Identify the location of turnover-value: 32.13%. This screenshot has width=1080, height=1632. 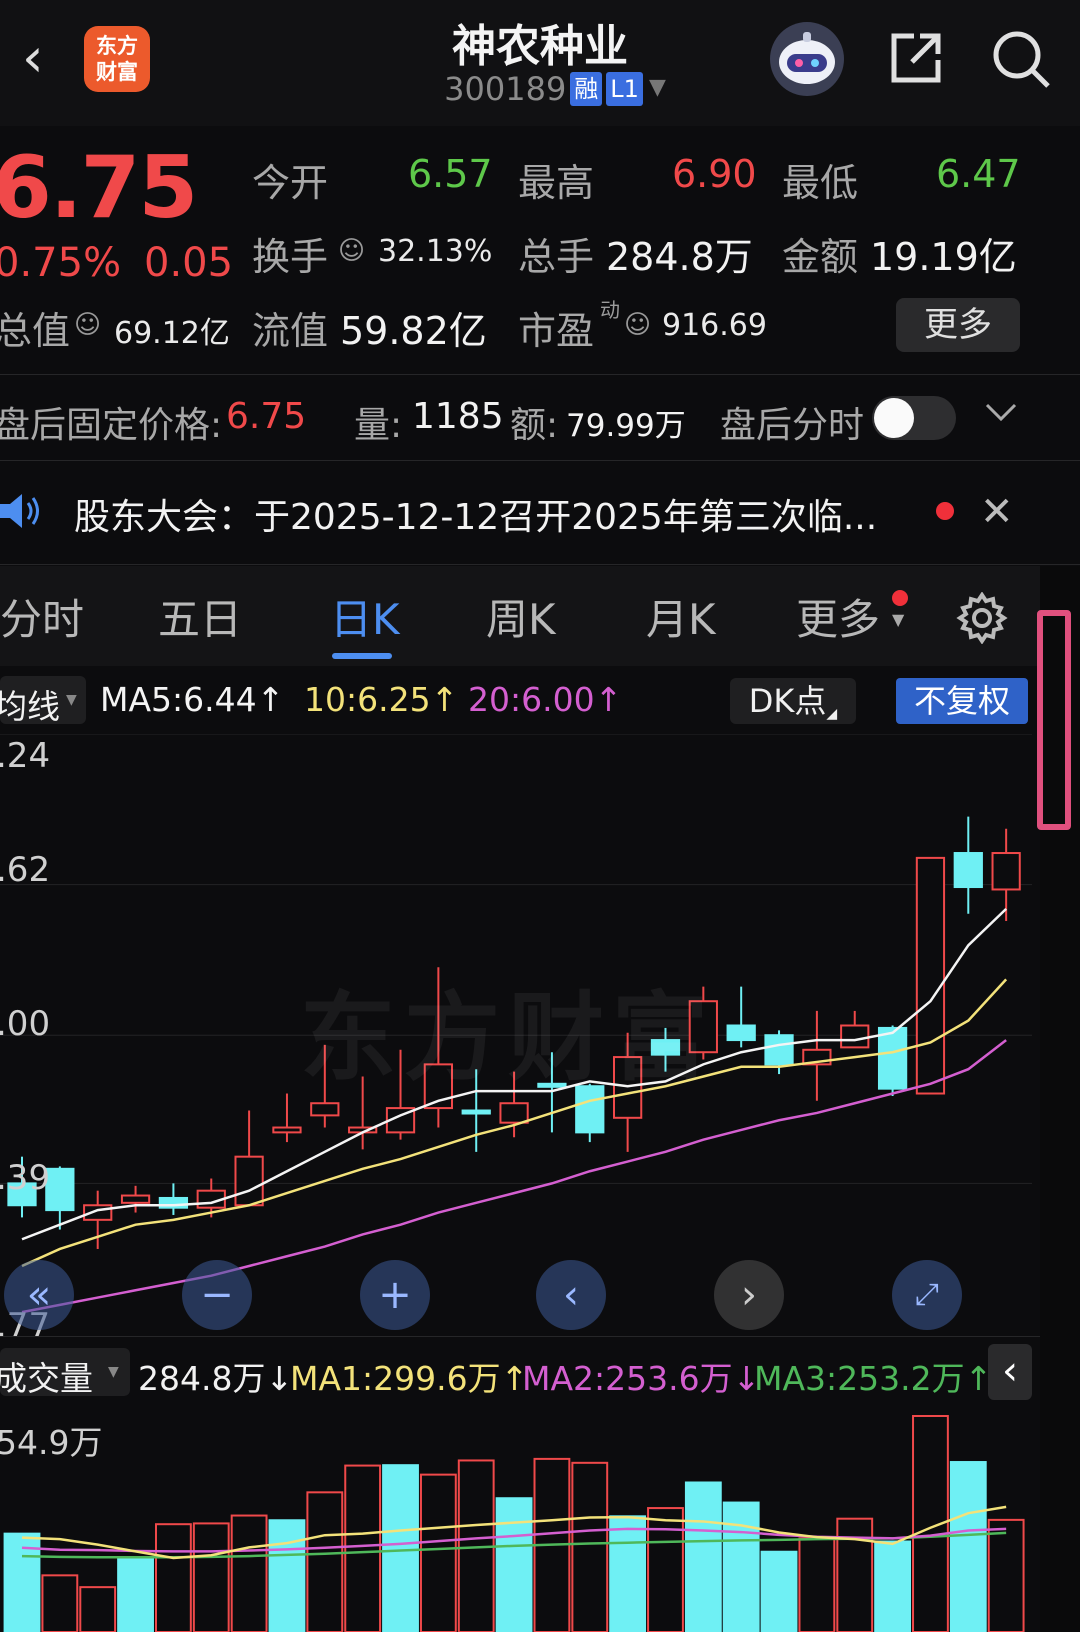
(435, 251).